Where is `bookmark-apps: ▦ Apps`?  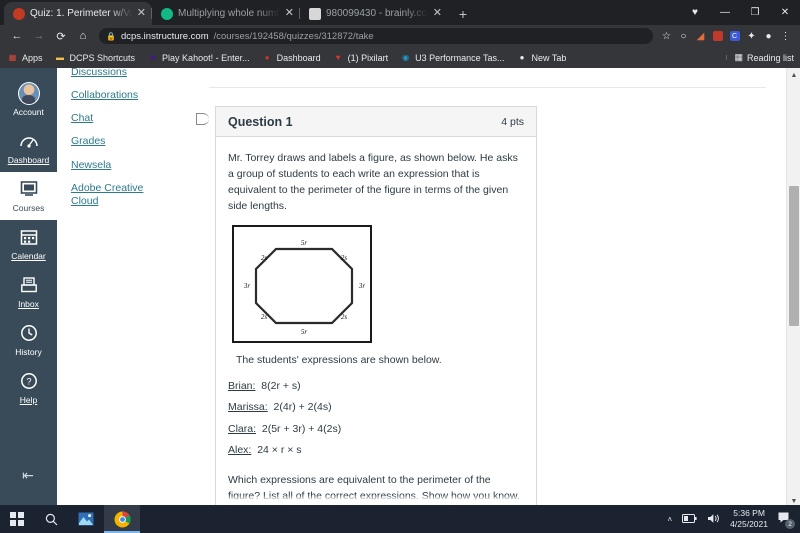
bookmark-apps: ▦ Apps is located at coordinates (25, 57).